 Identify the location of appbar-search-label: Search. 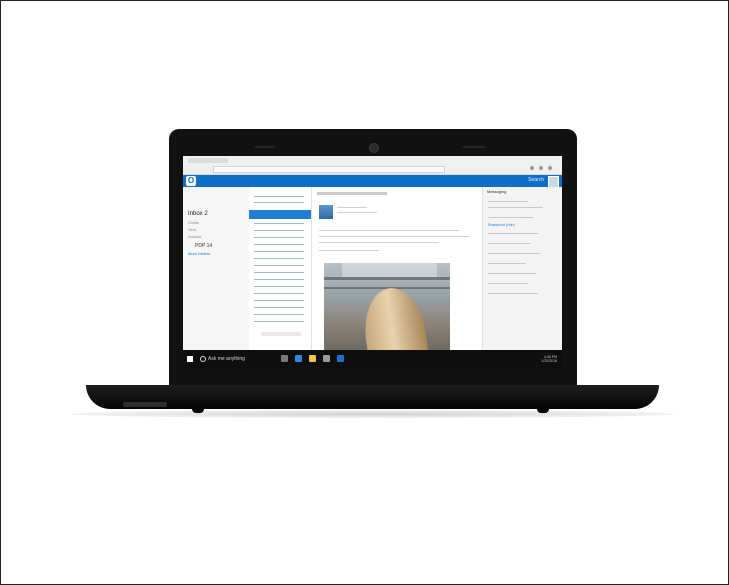
(536, 180).